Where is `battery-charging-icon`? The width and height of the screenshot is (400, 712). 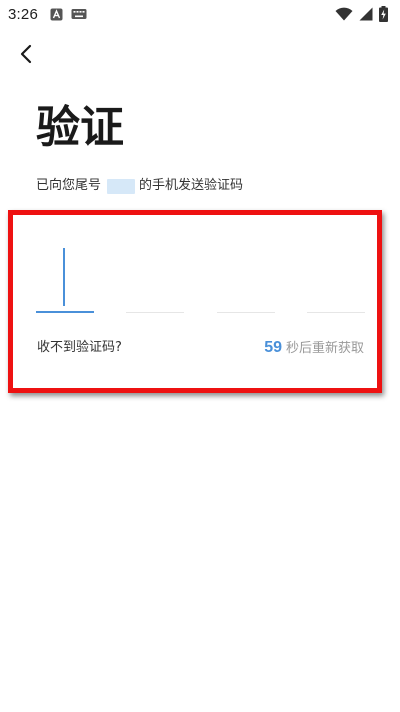
battery-charging-icon is located at coordinates (383, 14).